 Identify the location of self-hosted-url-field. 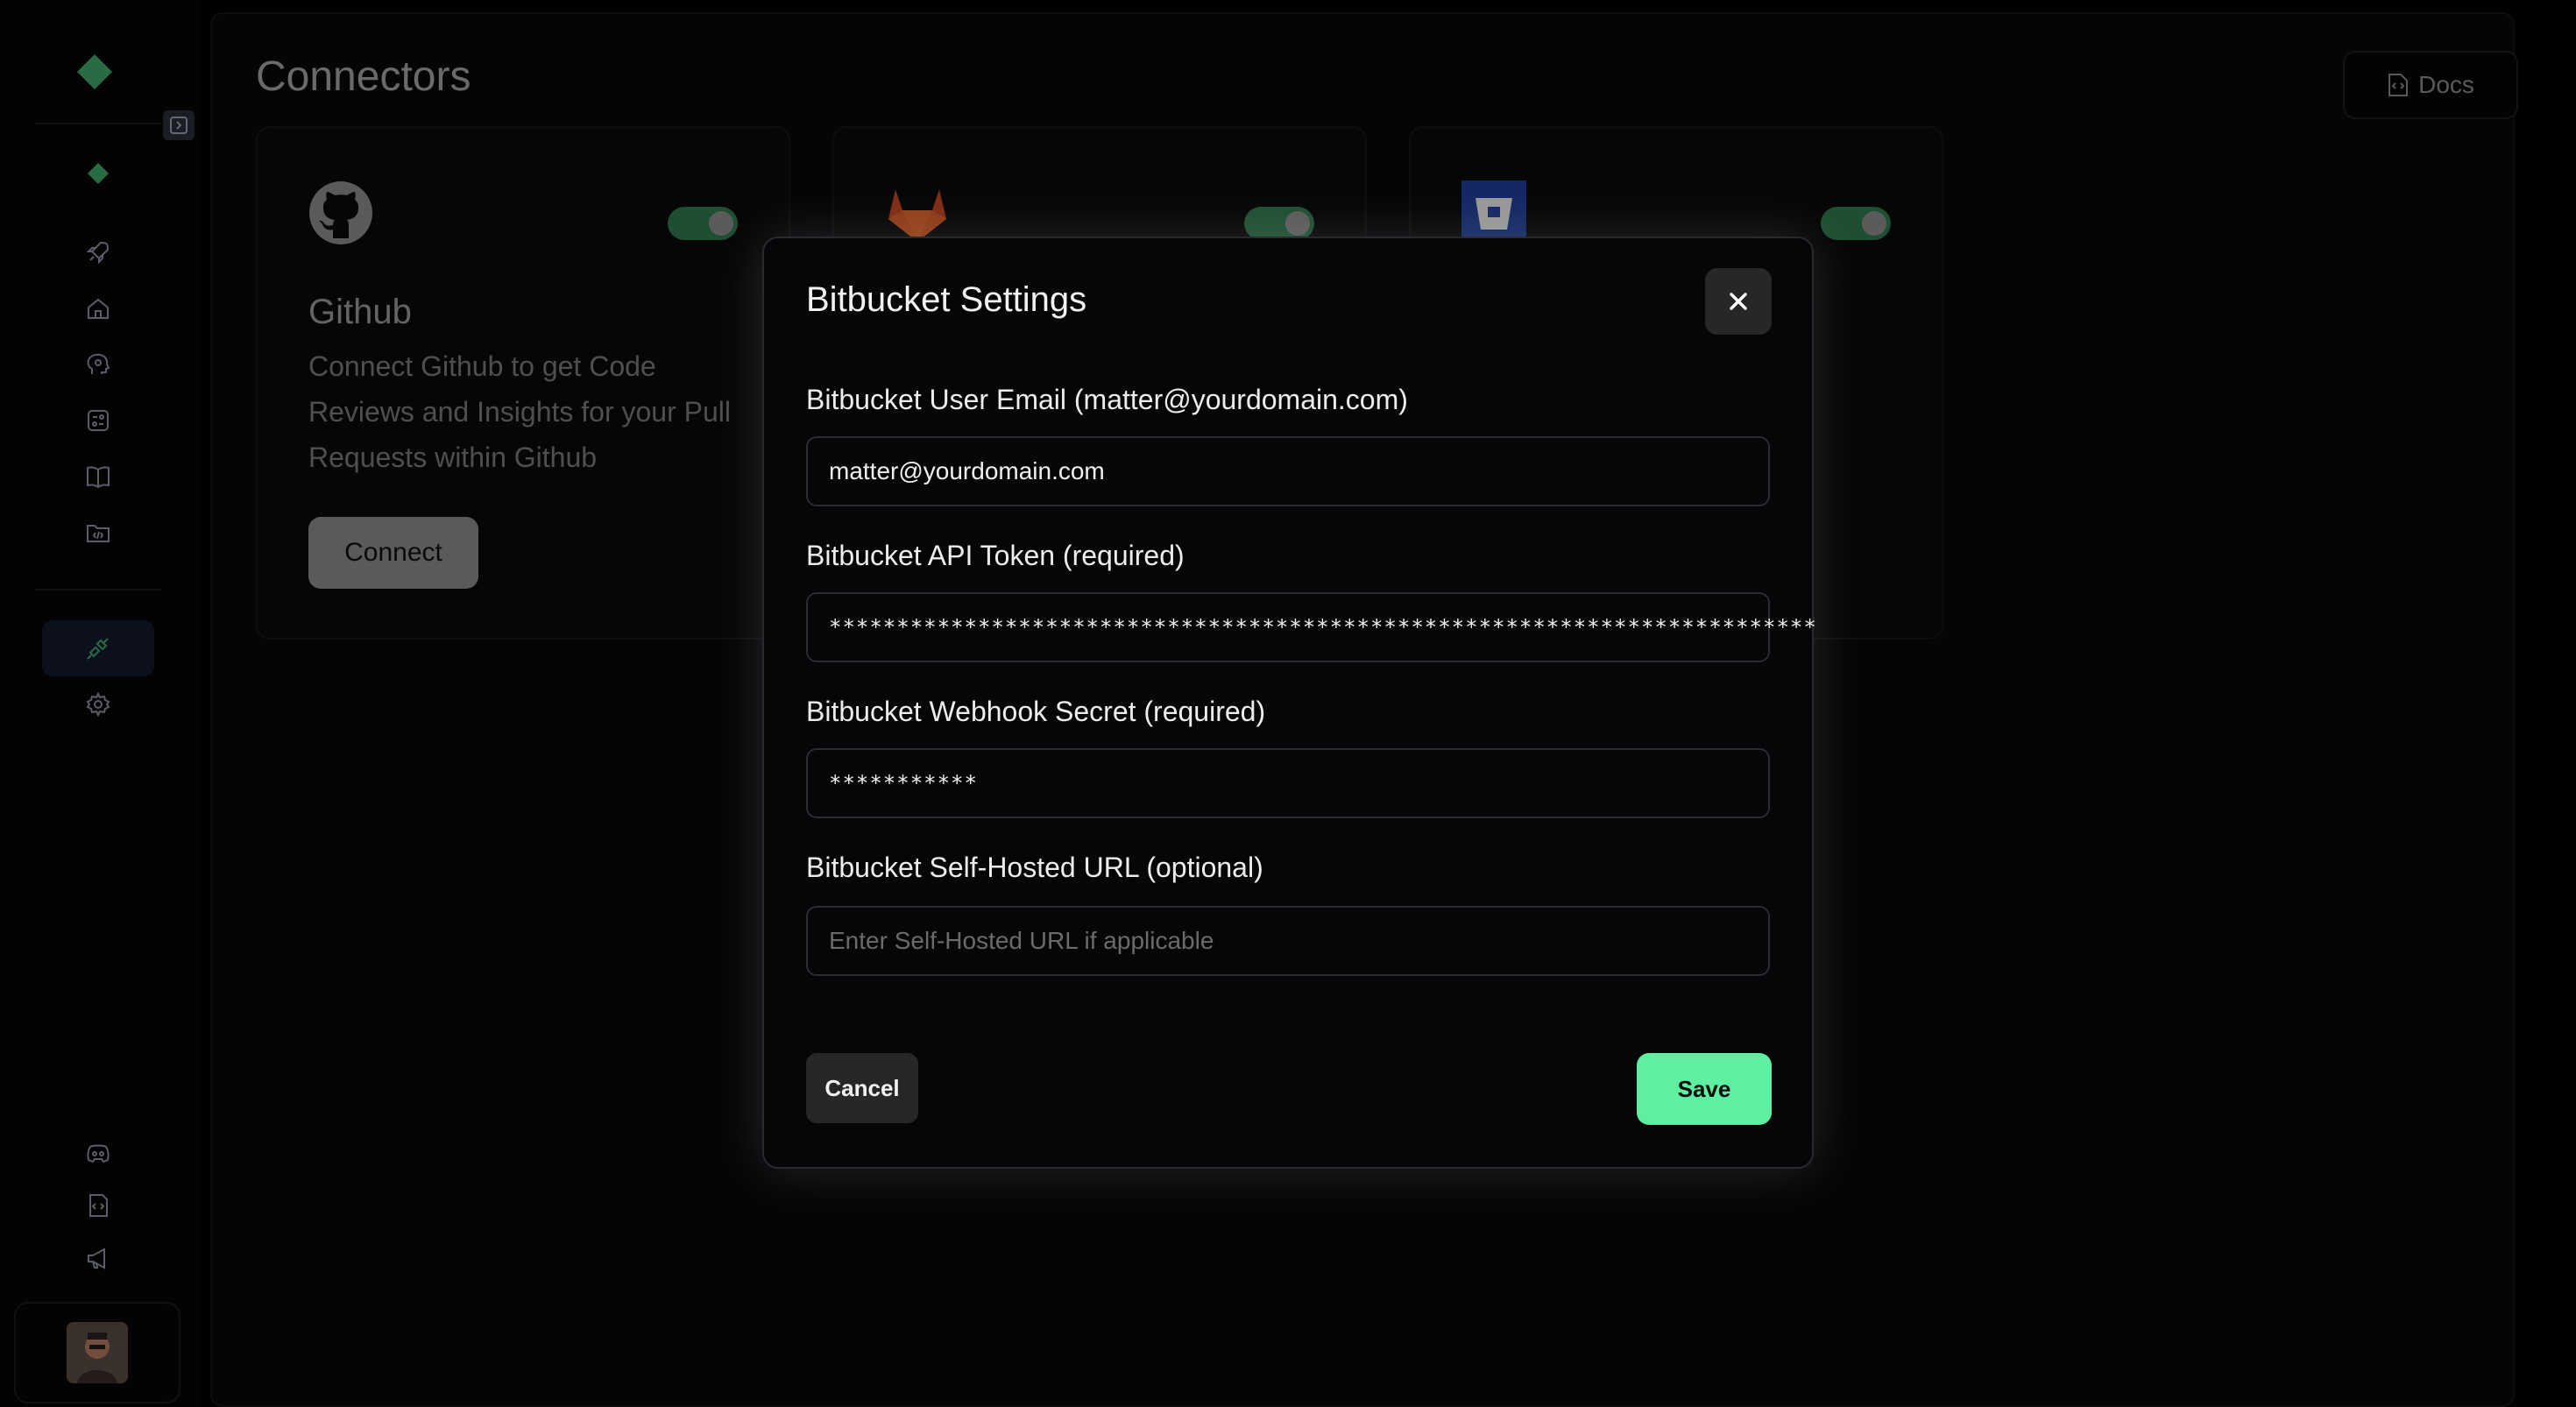
(1288, 941).